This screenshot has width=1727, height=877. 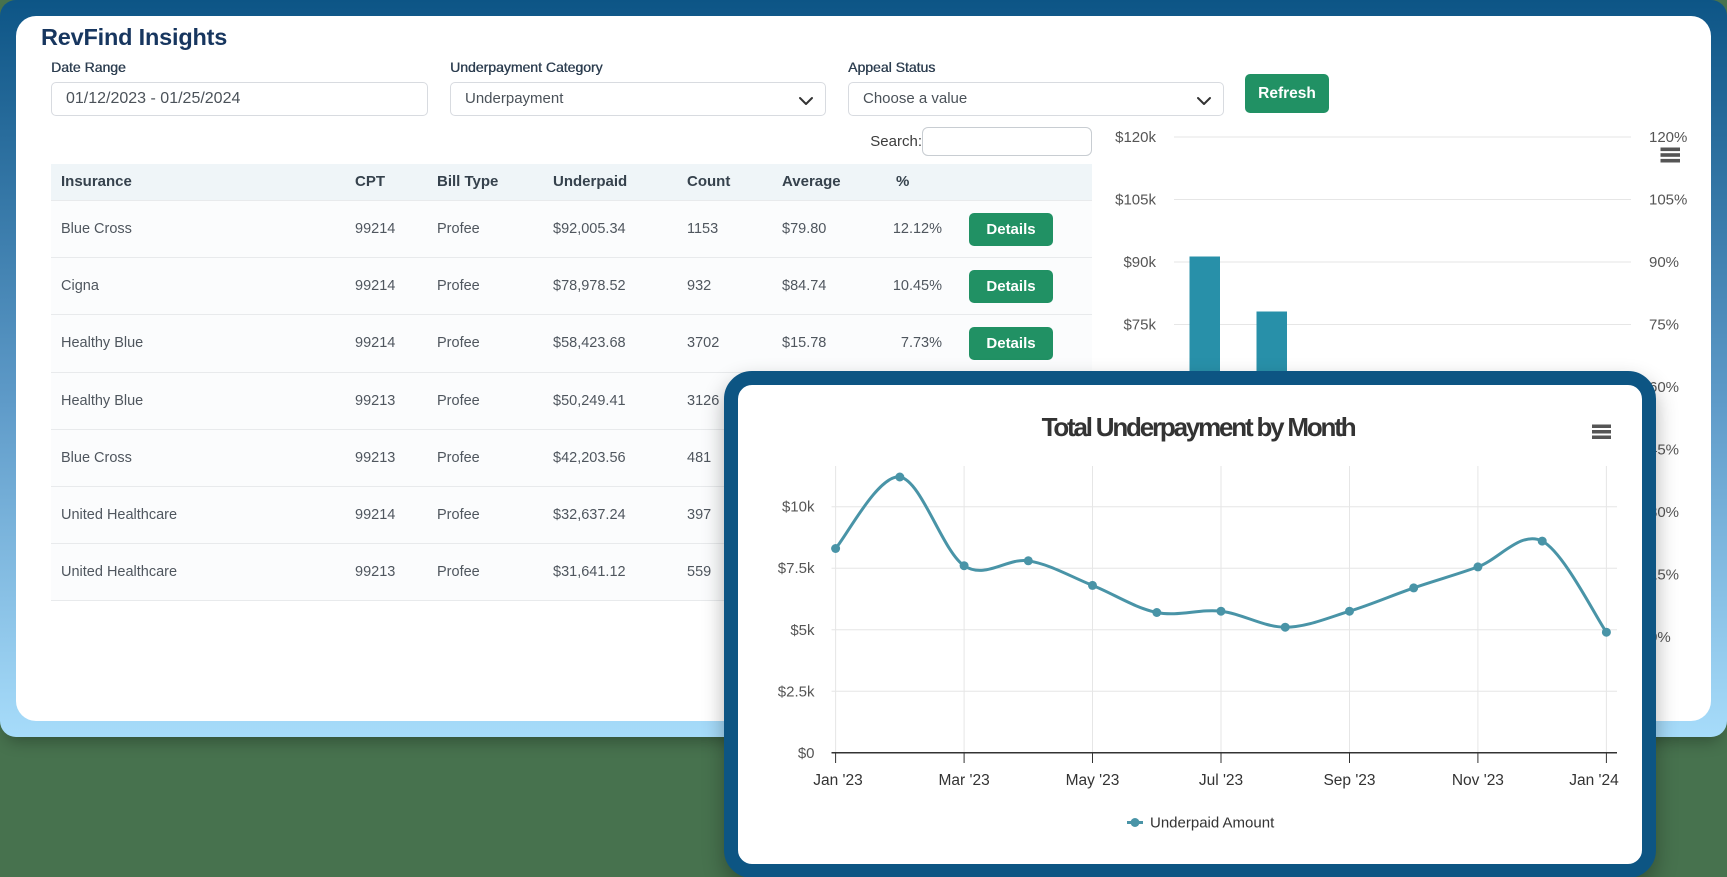 I want to click on svg-text: Nov '23, so click(x=1478, y=780).